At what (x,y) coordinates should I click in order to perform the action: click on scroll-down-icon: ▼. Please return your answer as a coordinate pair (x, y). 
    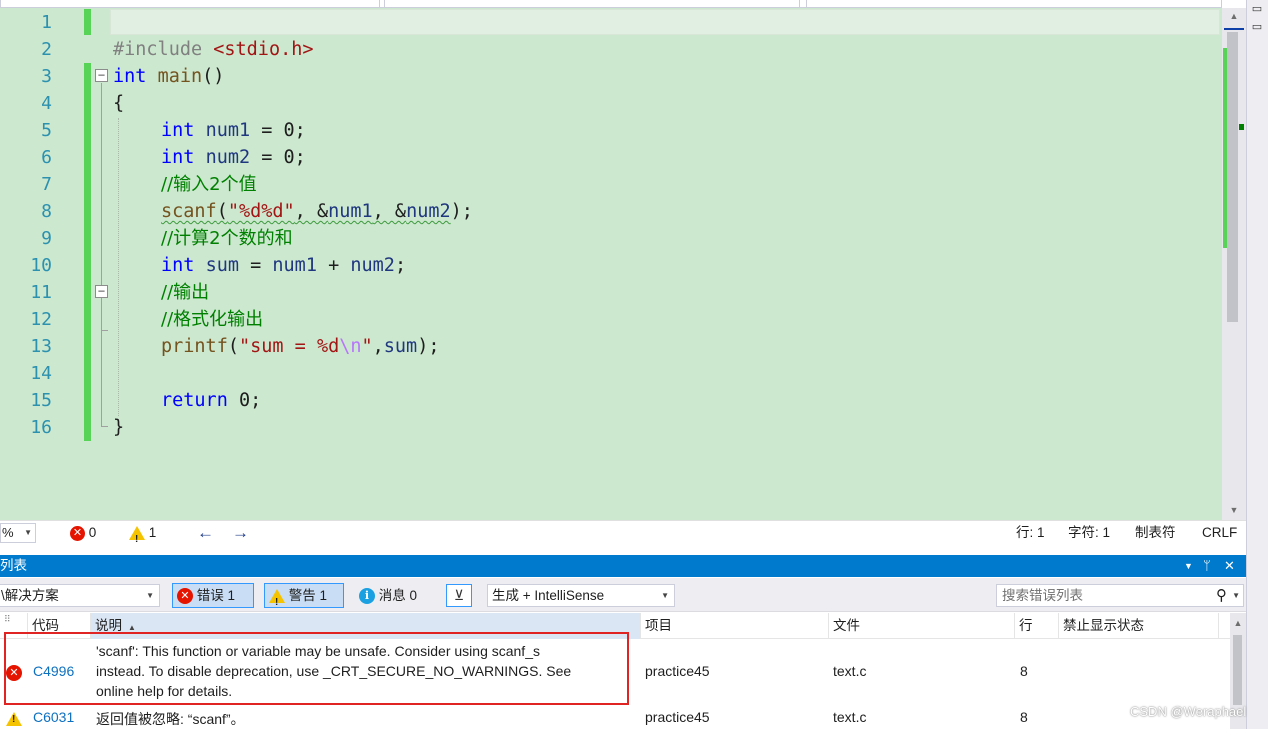
    Looking at the image, I should click on (1234, 510).